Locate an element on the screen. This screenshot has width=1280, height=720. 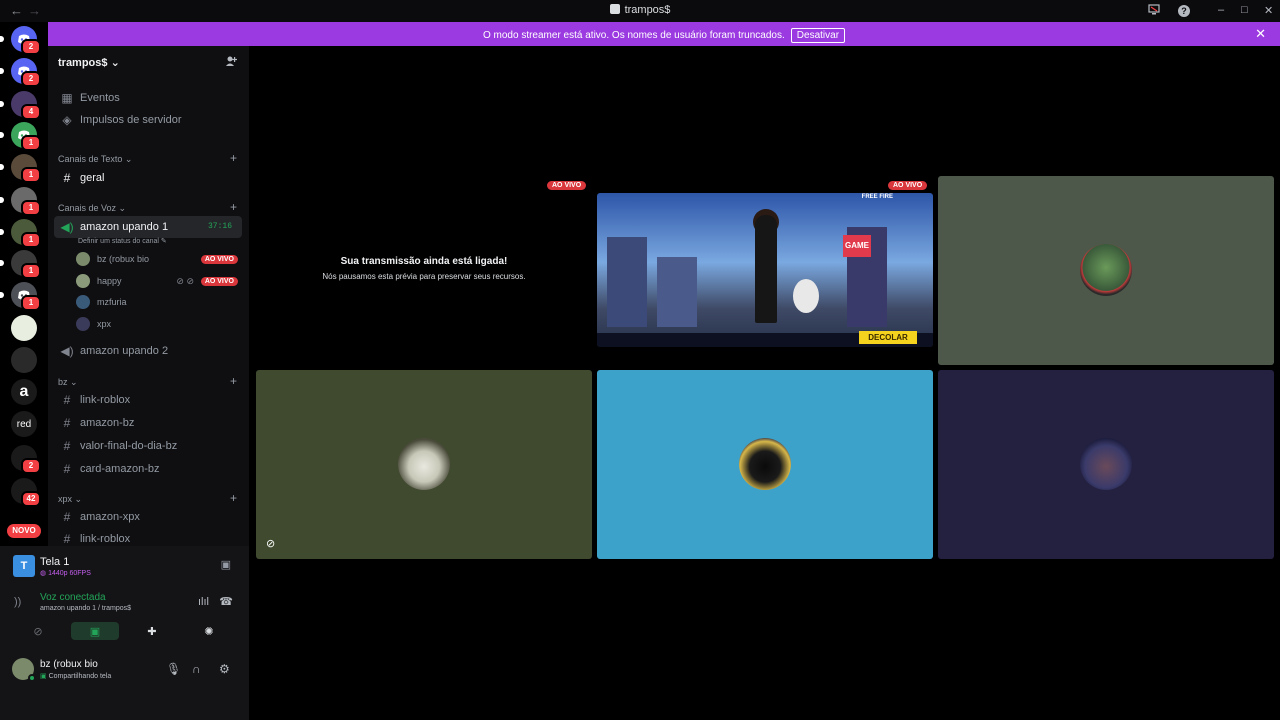
channel-status: Definir um status do canal ✎ is located at coordinates (122, 241).